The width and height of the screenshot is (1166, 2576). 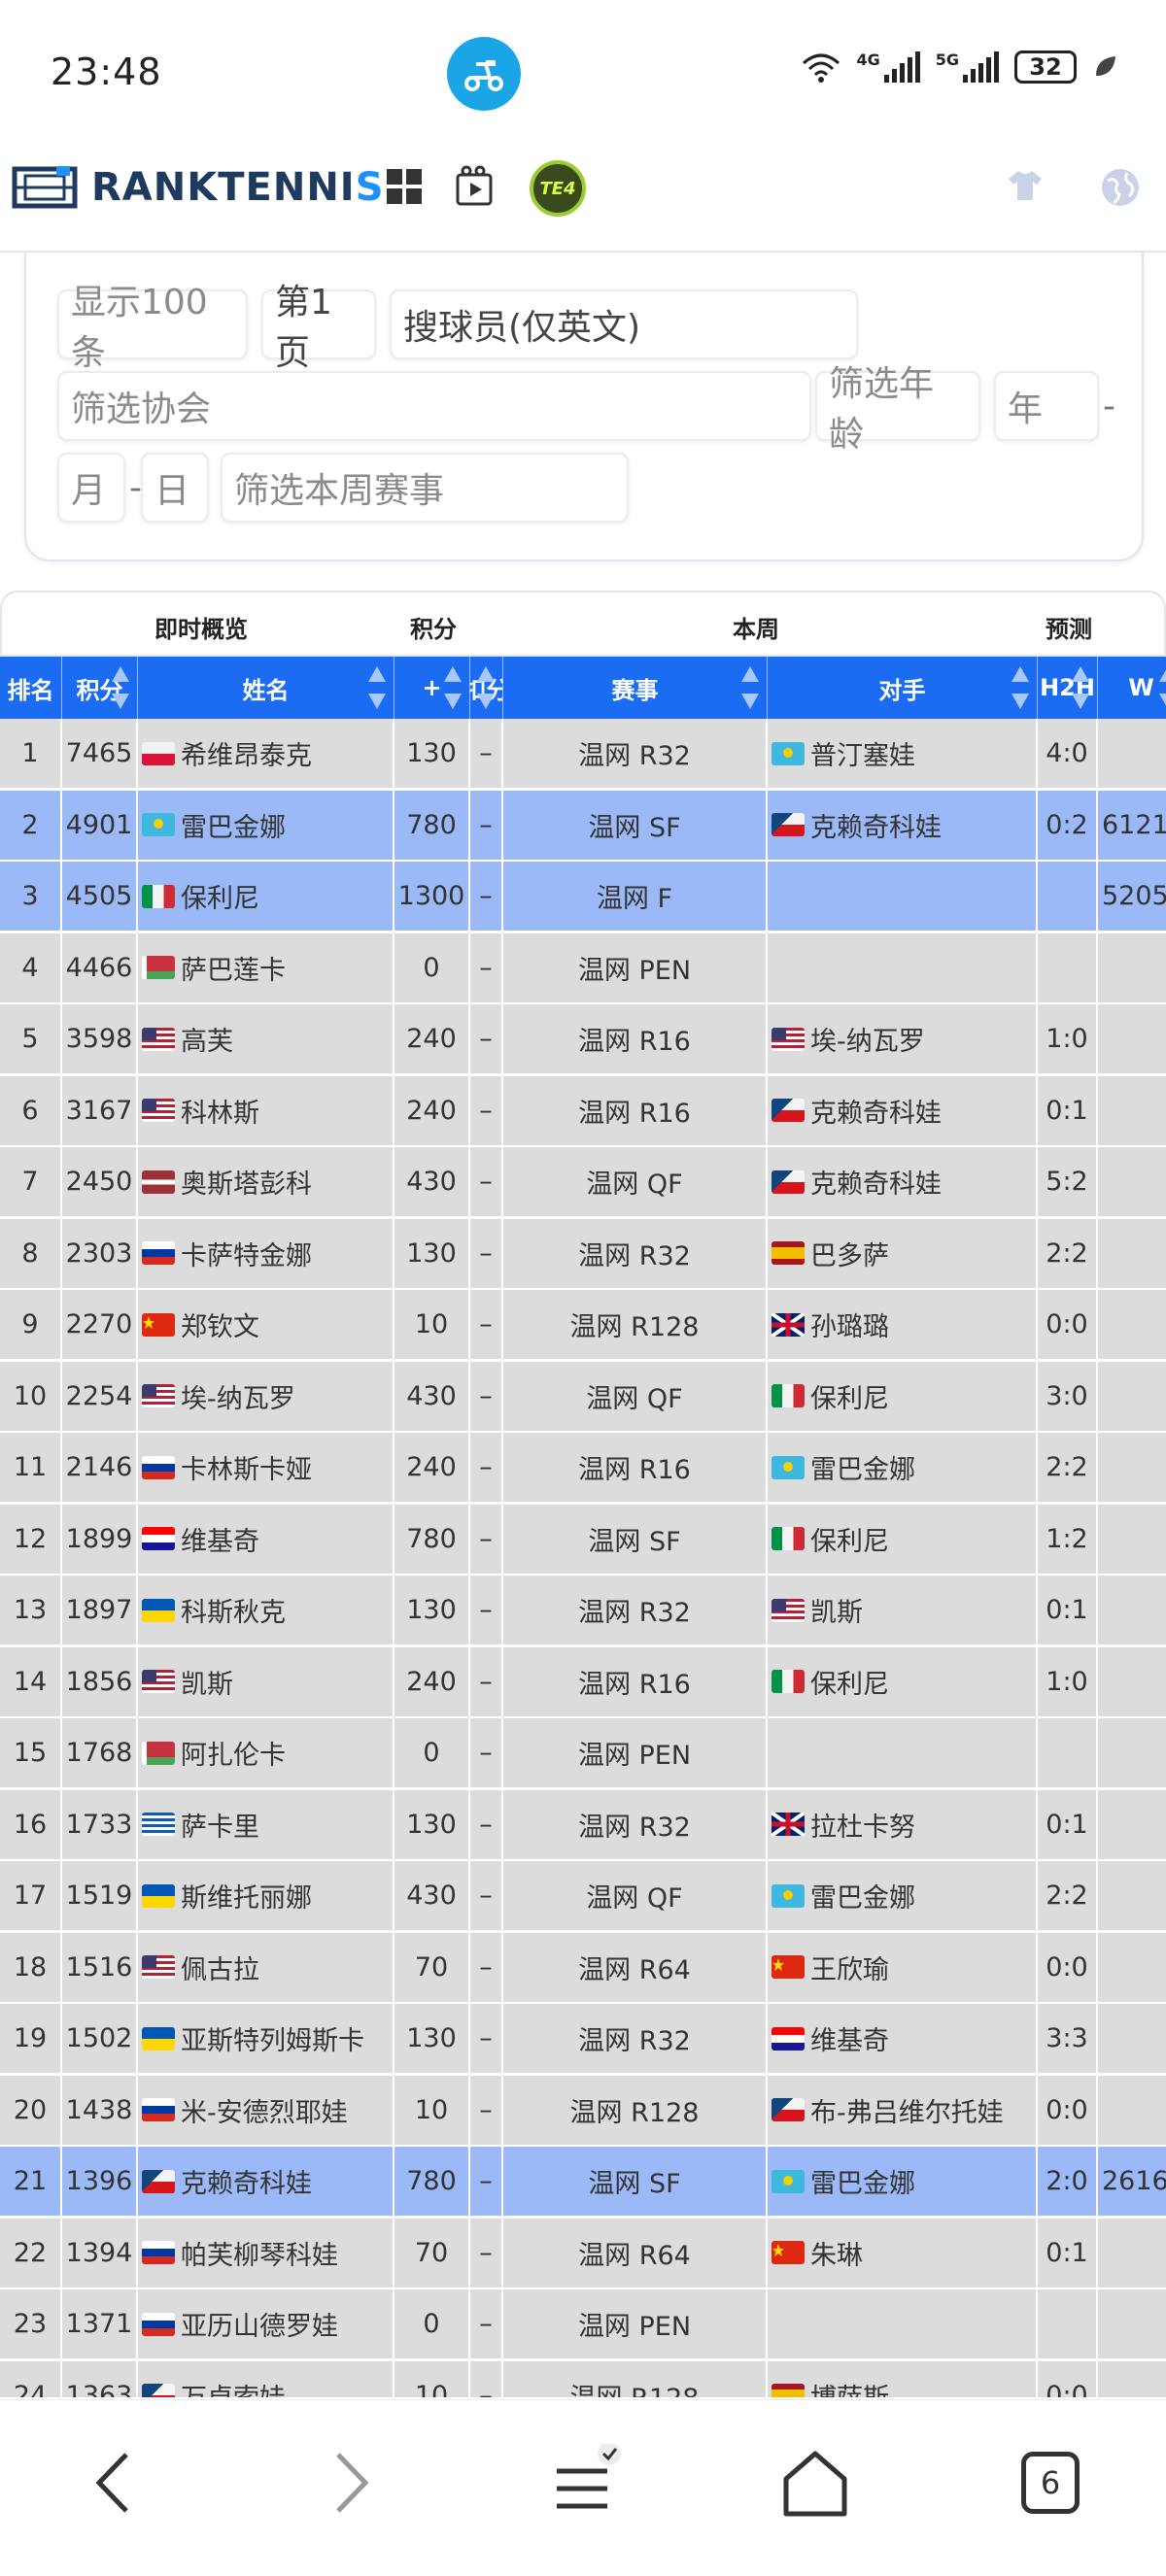 What do you see at coordinates (903, 2253) in the screenshot?
I see `cell-opp: 朱琳` at bounding box center [903, 2253].